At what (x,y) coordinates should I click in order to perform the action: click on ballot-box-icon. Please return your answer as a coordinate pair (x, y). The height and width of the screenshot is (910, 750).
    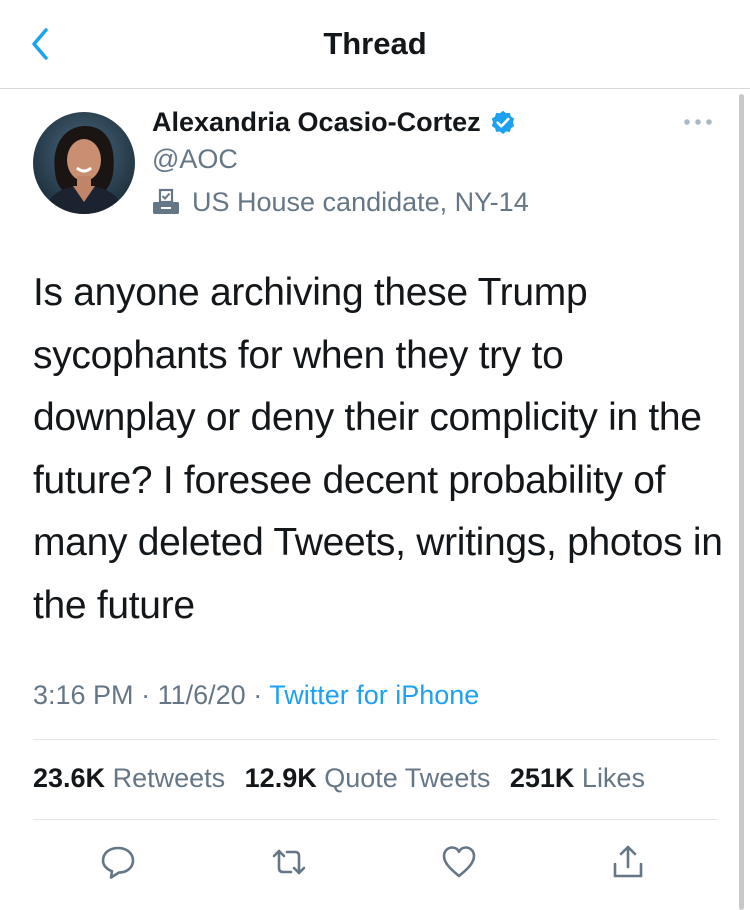
    Looking at the image, I should click on (166, 201).